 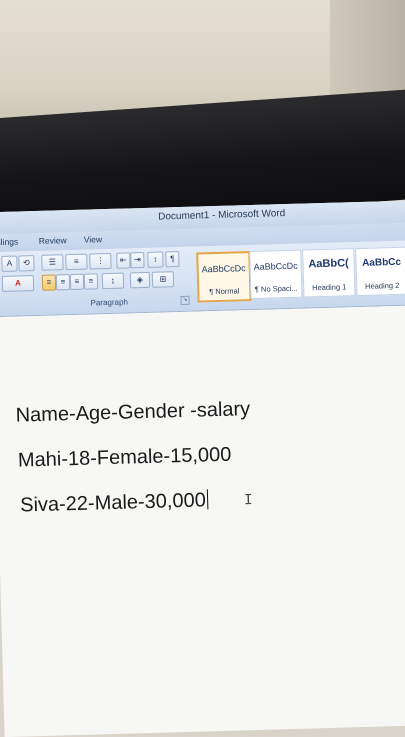 What do you see at coordinates (329, 273) in the screenshot?
I see `style-heading-1: AaBbC( Heading 1` at bounding box center [329, 273].